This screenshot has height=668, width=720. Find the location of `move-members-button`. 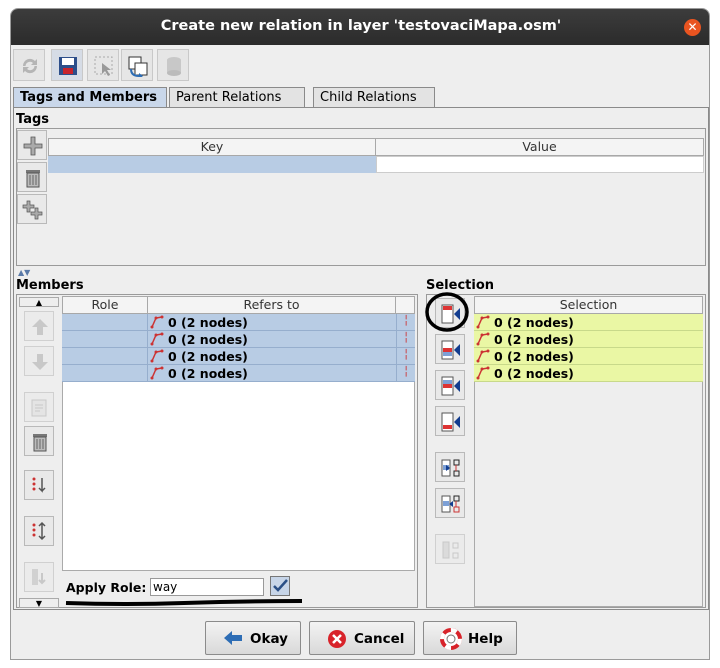

move-members-button is located at coordinates (39, 577).